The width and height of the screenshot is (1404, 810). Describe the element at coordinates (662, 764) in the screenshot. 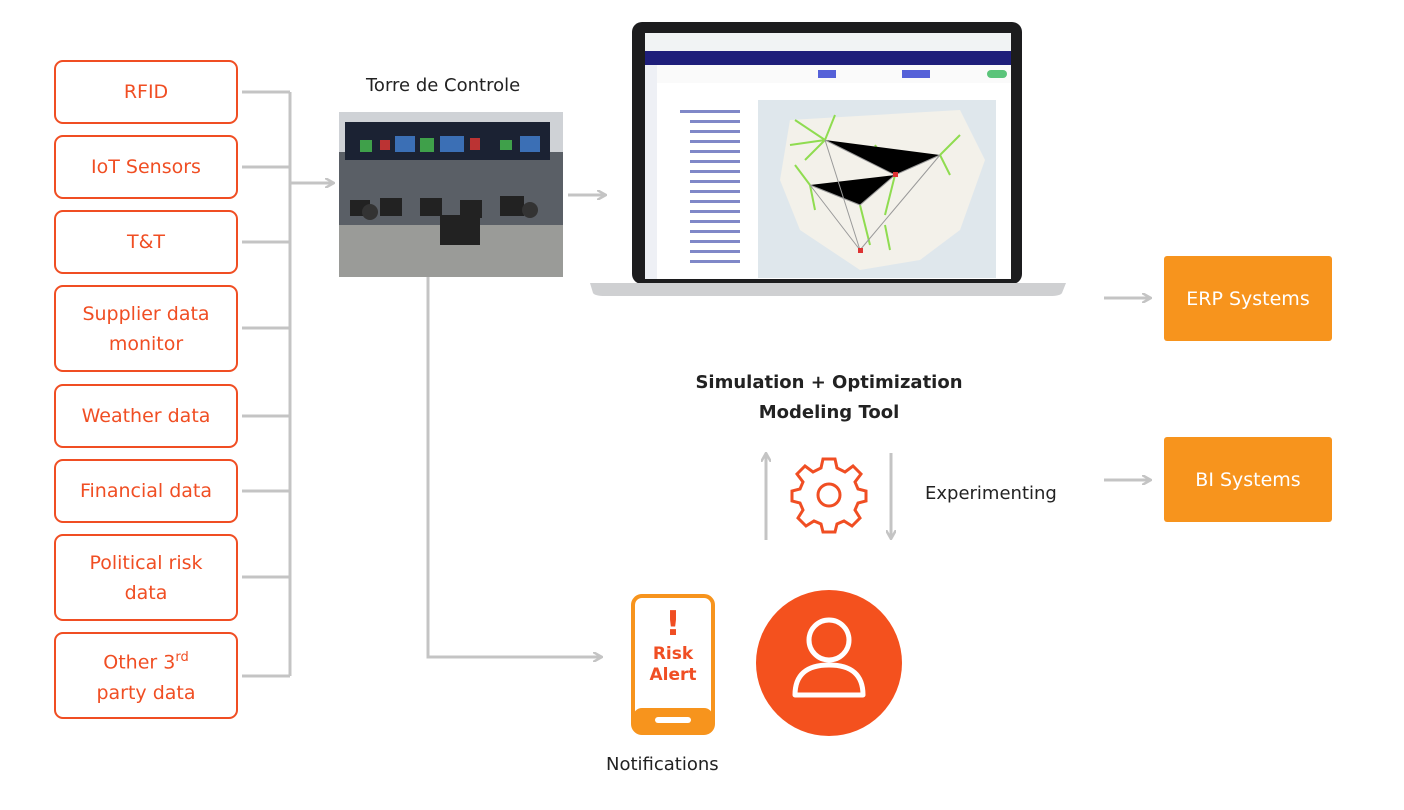

I see `notifications-label: Notifications` at that location.